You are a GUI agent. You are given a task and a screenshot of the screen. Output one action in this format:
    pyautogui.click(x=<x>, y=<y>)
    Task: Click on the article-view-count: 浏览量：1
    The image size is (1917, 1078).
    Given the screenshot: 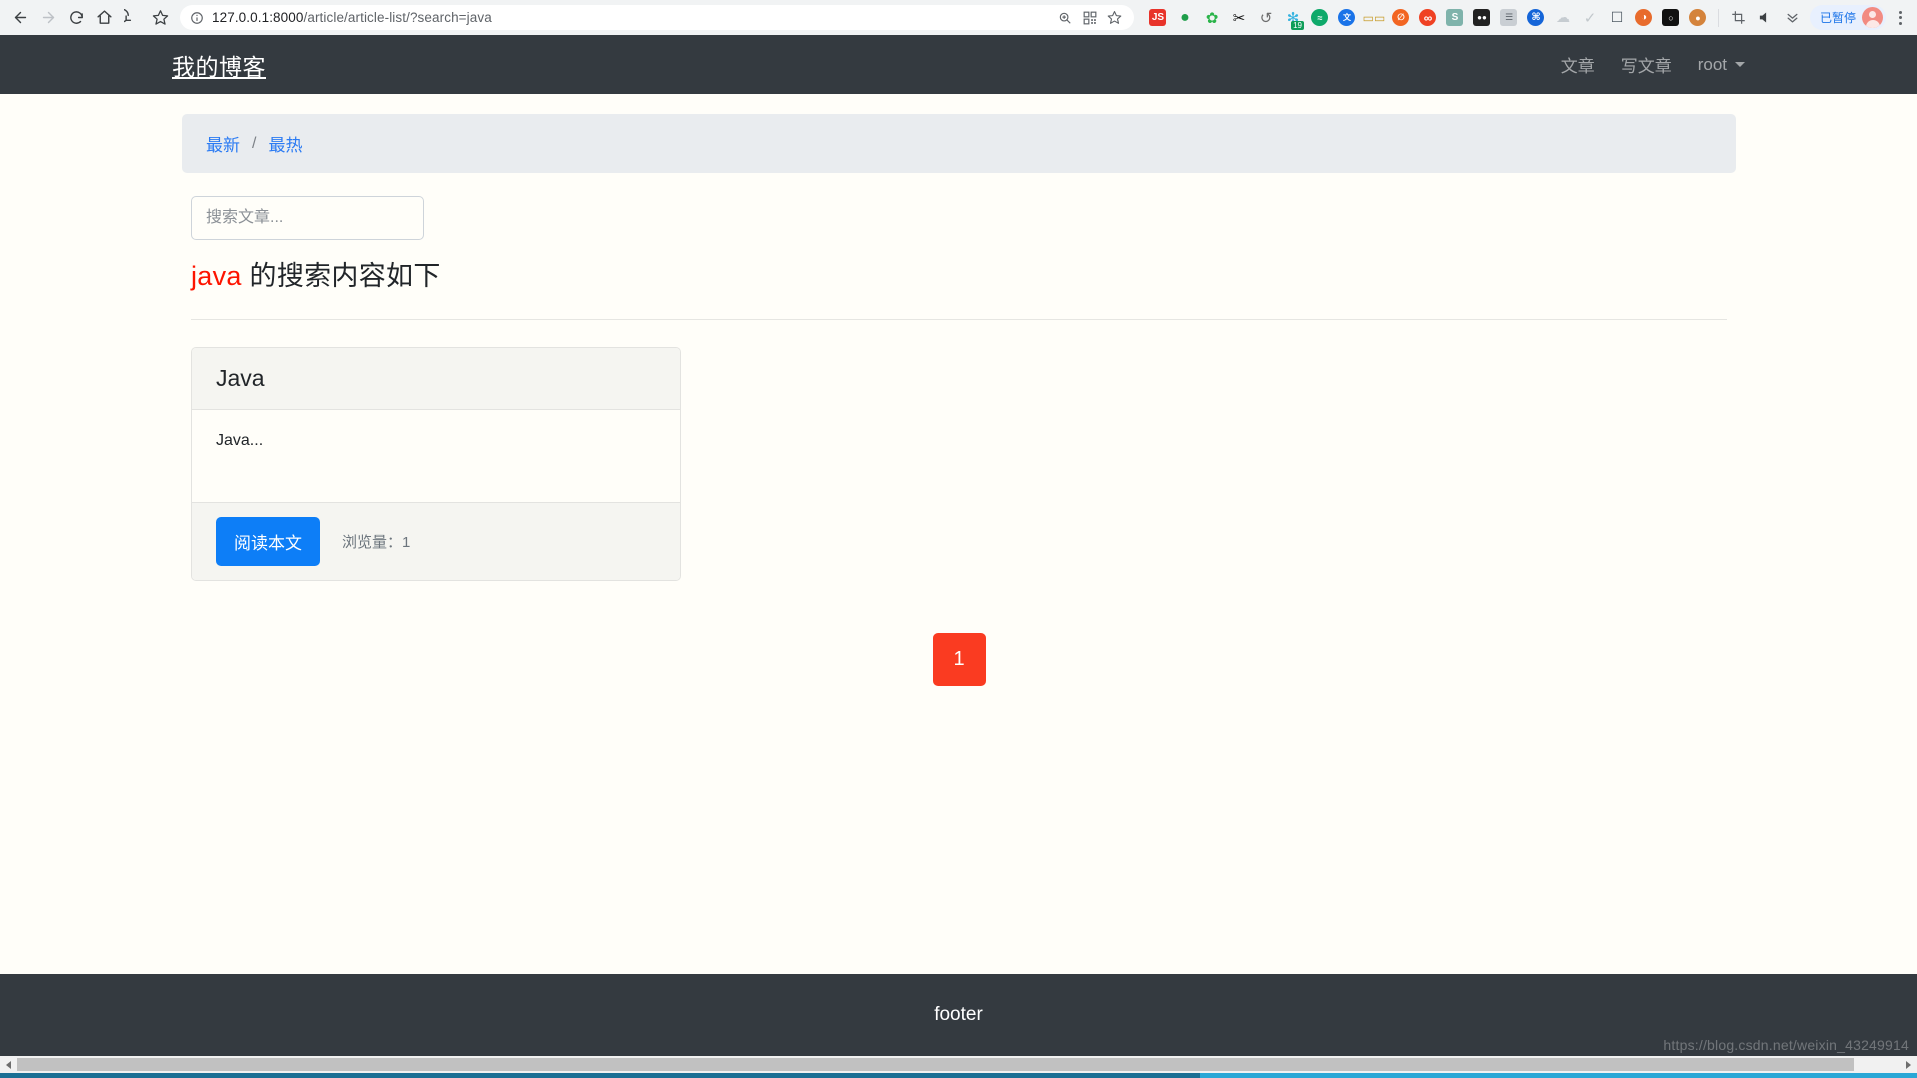 What is the action you would take?
    pyautogui.click(x=376, y=541)
    